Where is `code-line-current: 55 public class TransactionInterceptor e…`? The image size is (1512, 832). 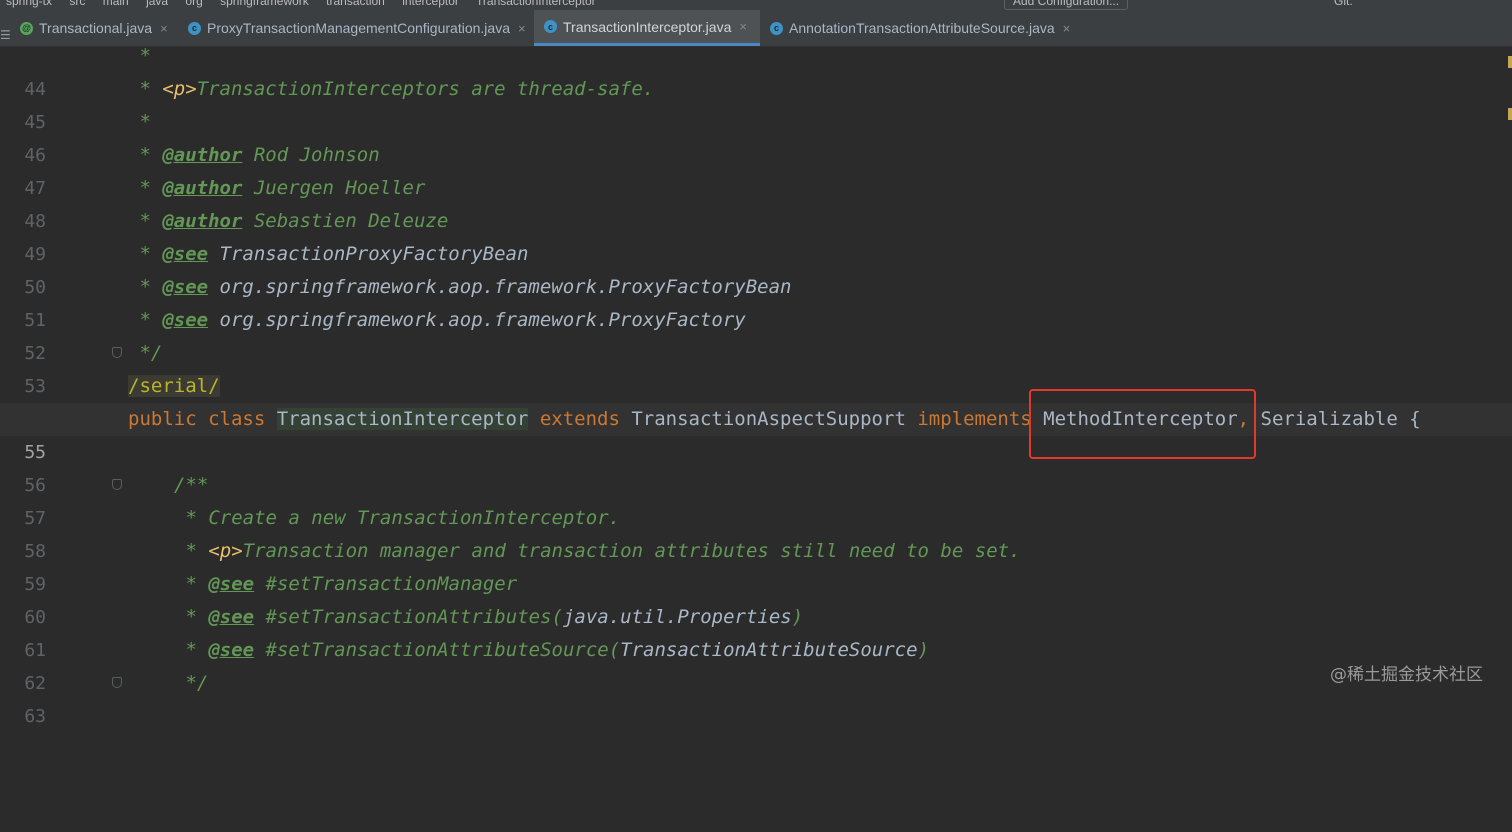 code-line-current: 55 public class TransactionInterceptor e… is located at coordinates (756, 433).